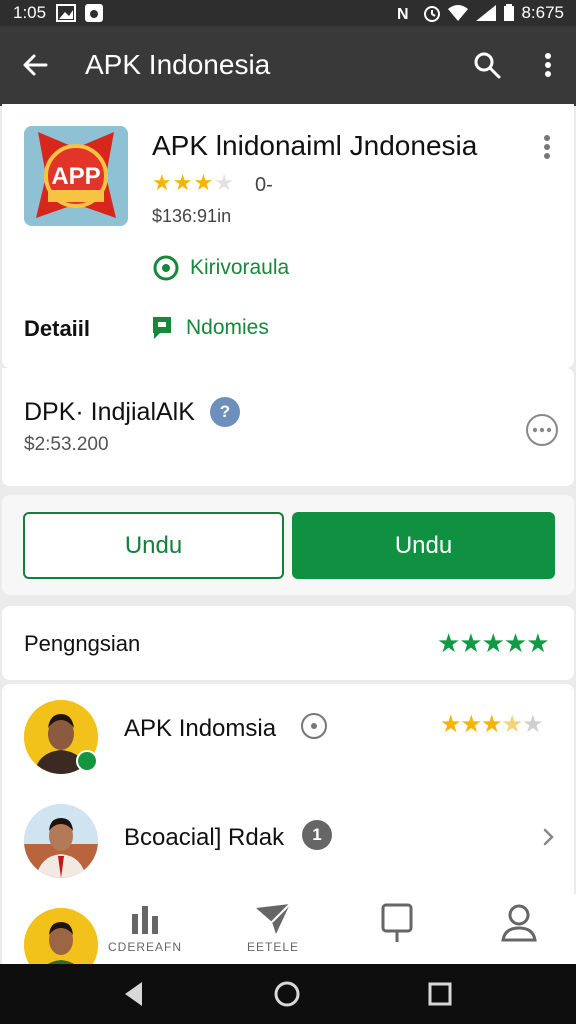 This screenshot has height=1024, width=576. What do you see at coordinates (178, 64) in the screenshot?
I see `app-bar-title: APK Indonesia` at bounding box center [178, 64].